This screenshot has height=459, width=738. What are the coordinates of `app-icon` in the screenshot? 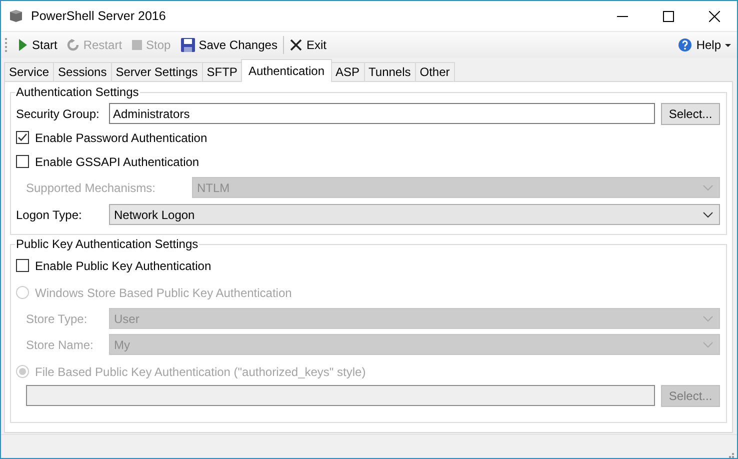 It's located at (16, 16).